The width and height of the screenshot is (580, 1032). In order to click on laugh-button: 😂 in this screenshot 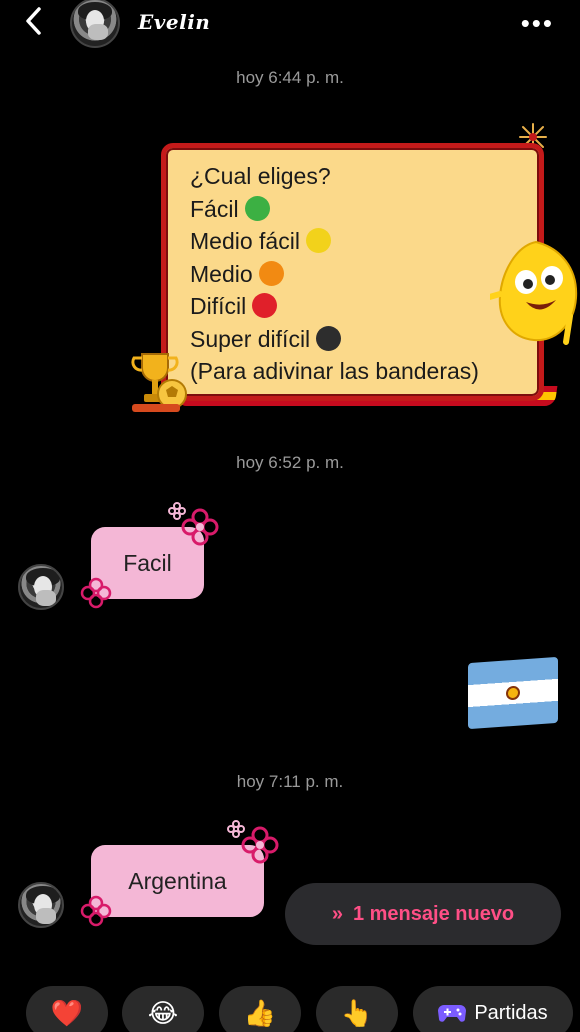, I will do `click(163, 1009)`.